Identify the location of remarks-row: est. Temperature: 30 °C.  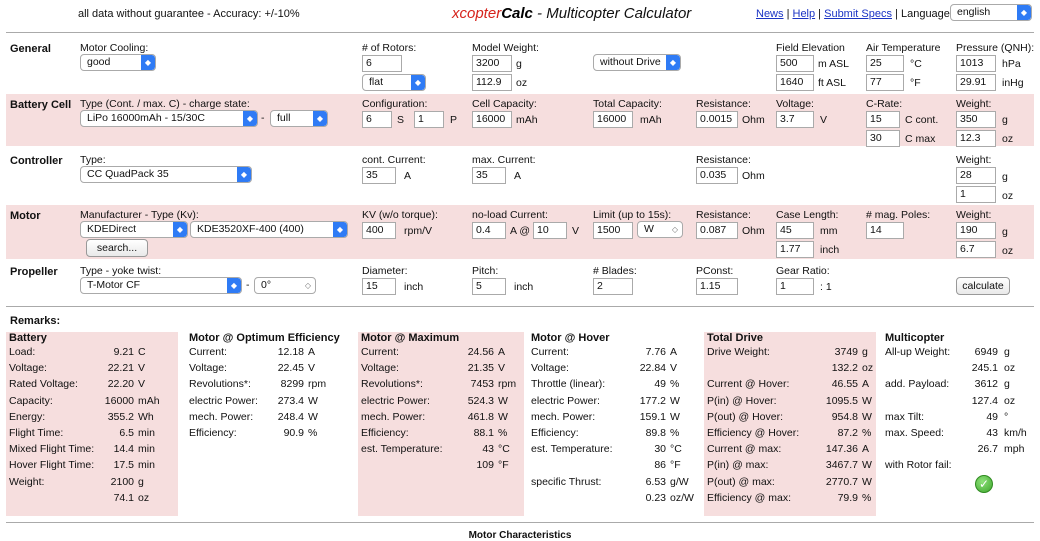
(613, 451).